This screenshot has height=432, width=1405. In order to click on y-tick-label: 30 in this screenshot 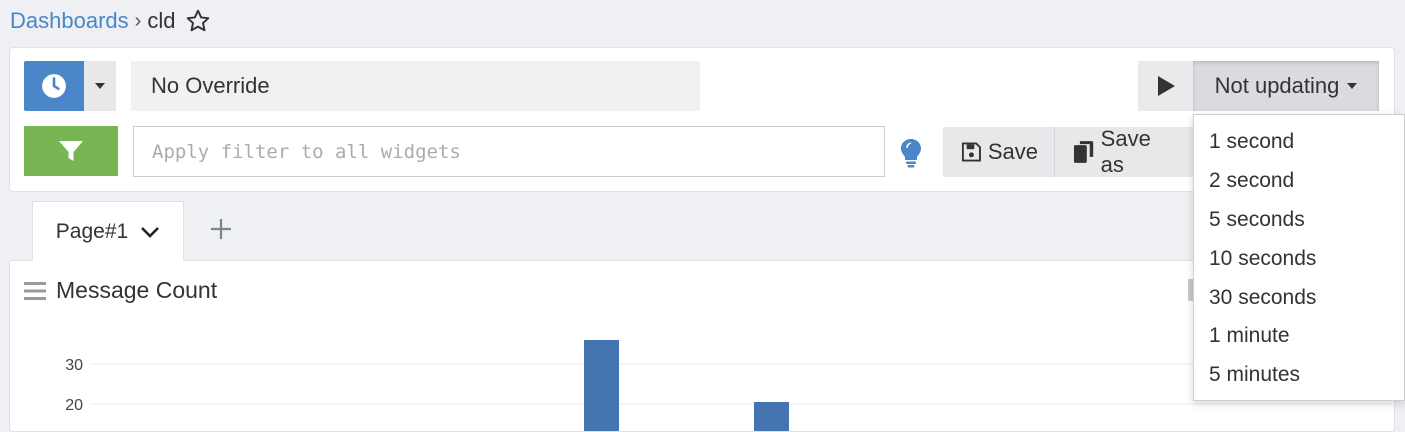, I will do `click(74, 365)`.